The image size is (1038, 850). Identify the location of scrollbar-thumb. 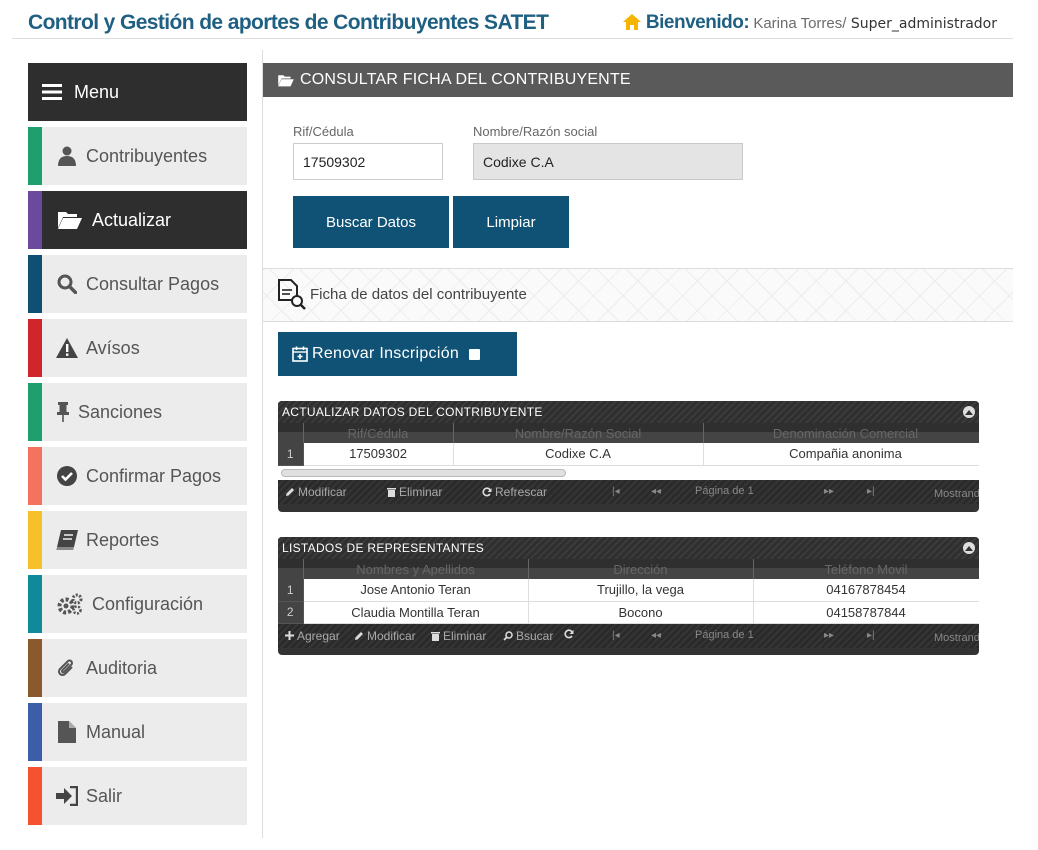
(423, 472).